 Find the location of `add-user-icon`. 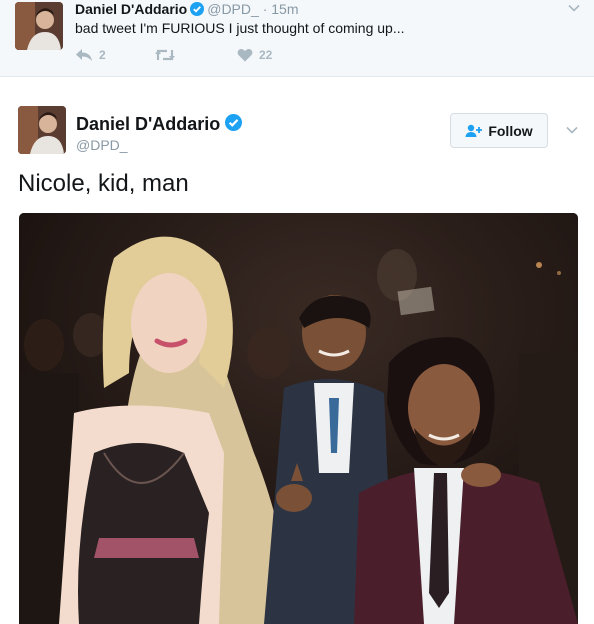

add-user-icon is located at coordinates (474, 130).